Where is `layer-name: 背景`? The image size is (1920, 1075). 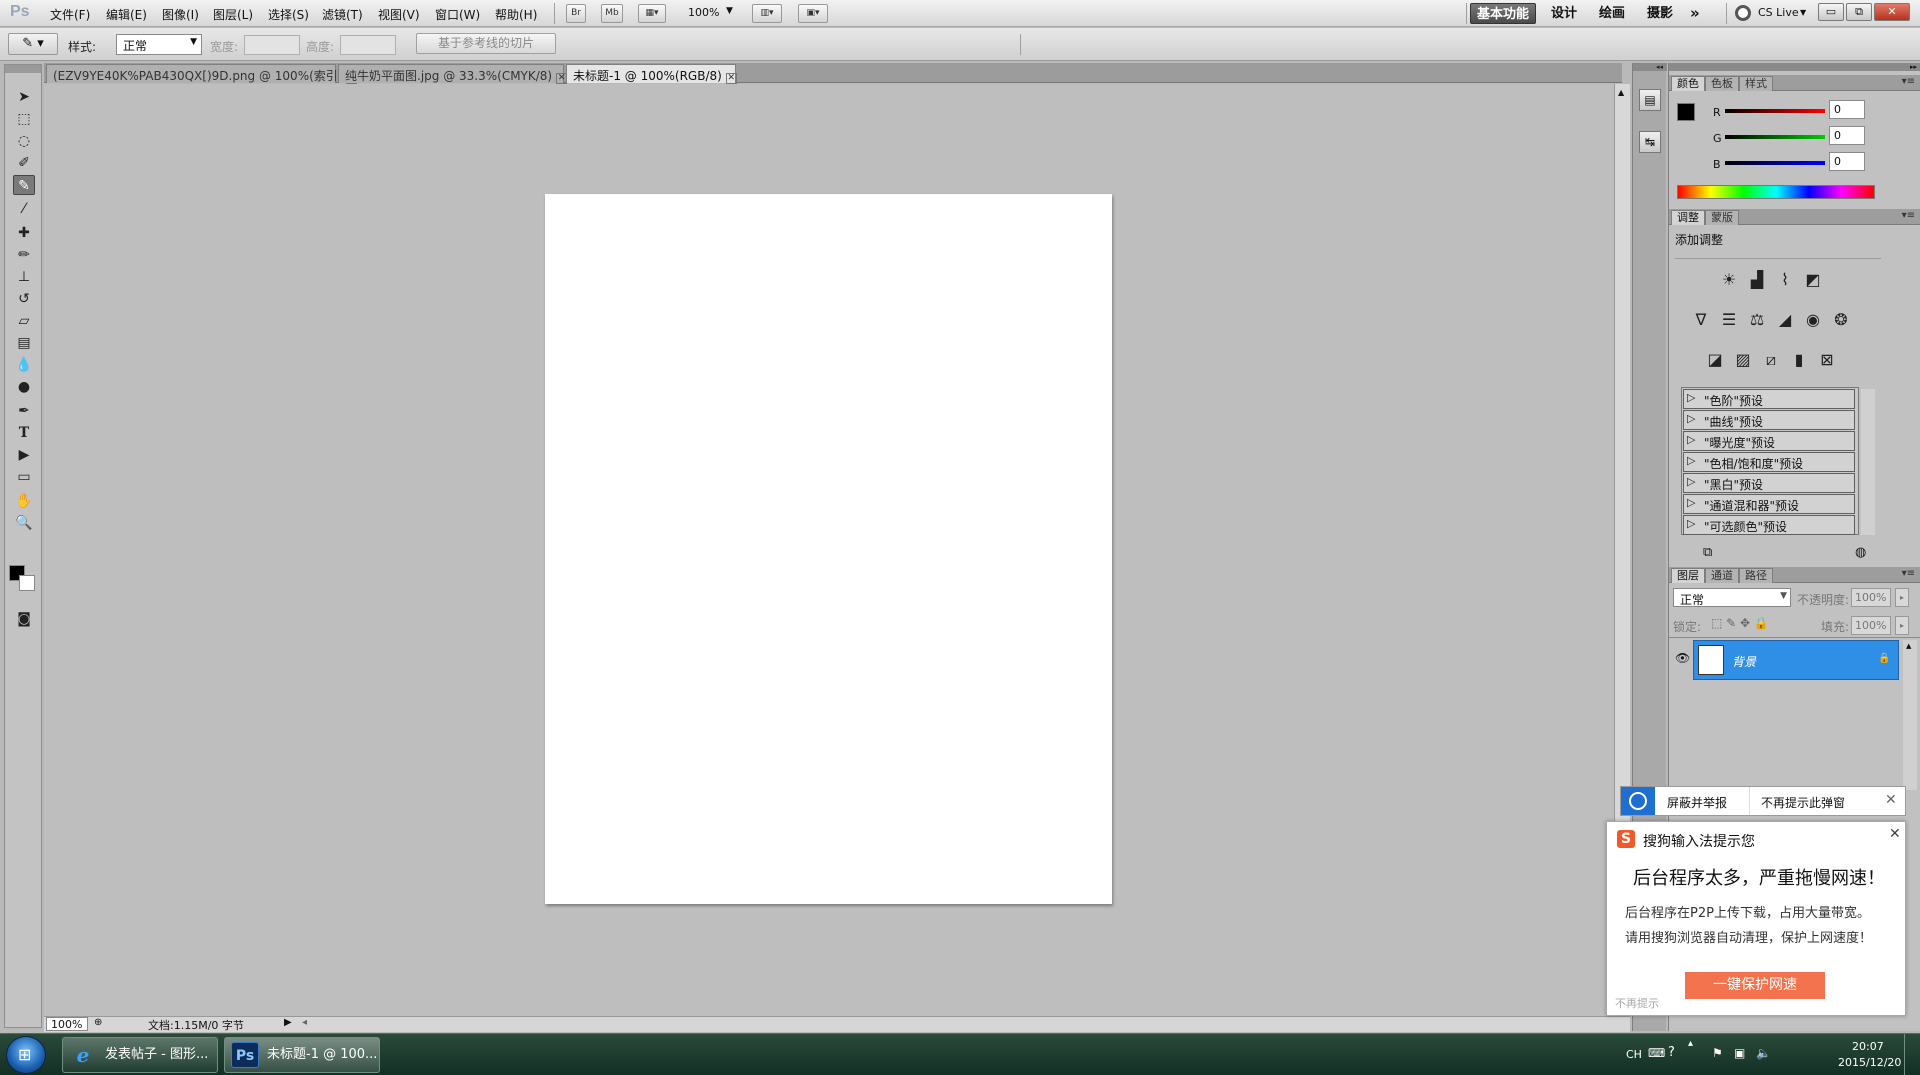 layer-name: 背景 is located at coordinates (1744, 661).